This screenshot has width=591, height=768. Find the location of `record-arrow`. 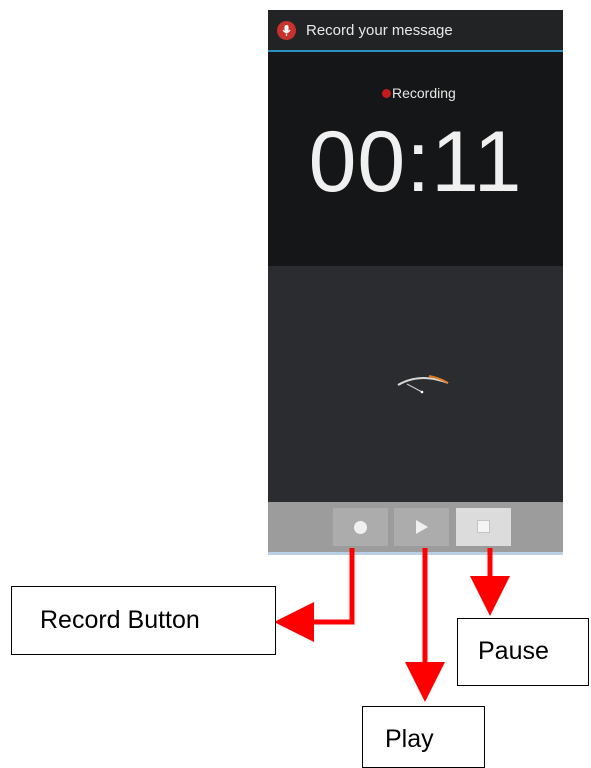

record-arrow is located at coordinates (314, 595).